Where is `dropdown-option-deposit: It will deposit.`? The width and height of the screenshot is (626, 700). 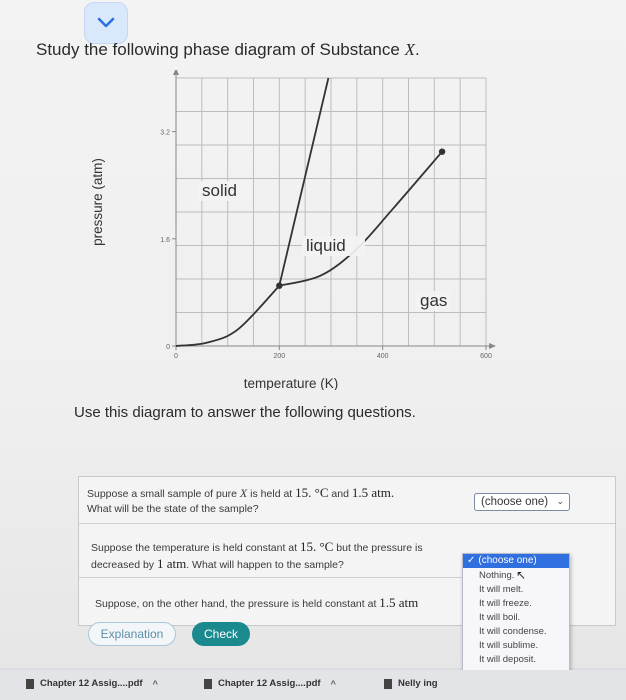 dropdown-option-deposit: It will deposit. is located at coordinates (507, 659).